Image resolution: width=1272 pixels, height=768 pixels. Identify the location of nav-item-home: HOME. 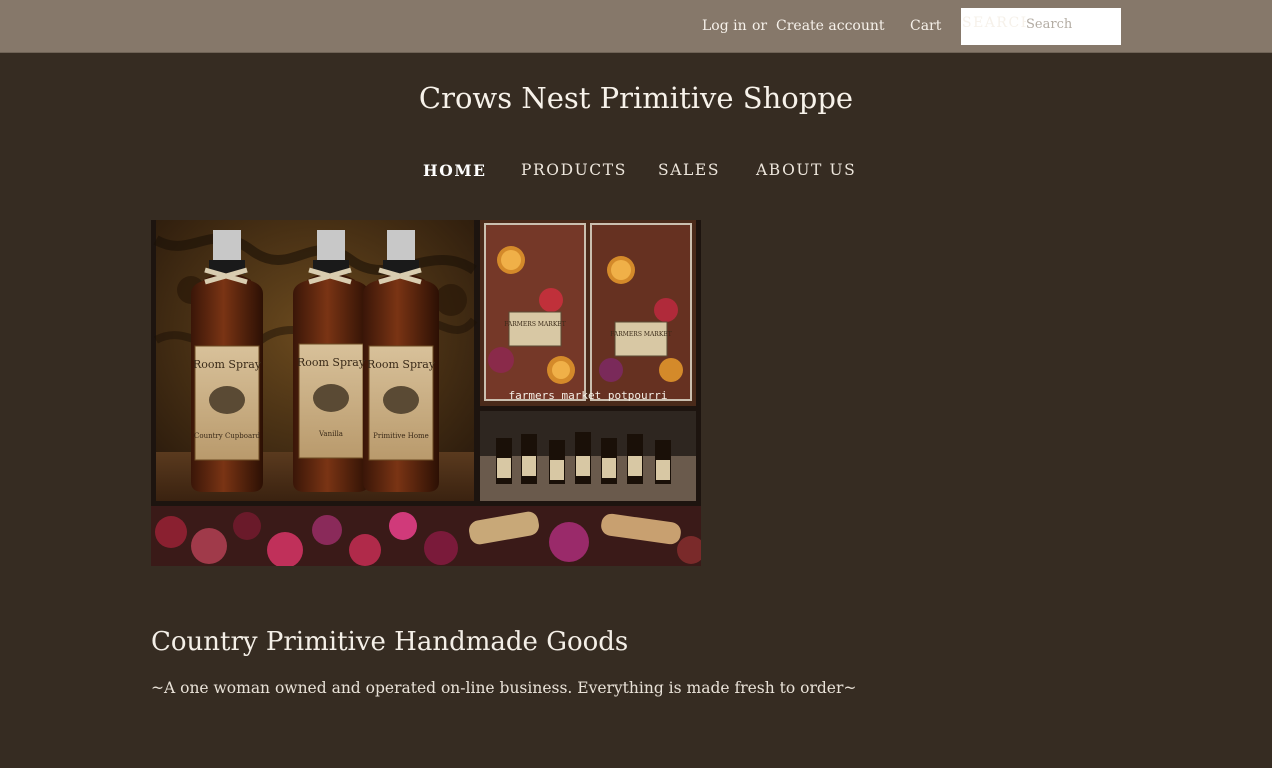
(455, 171).